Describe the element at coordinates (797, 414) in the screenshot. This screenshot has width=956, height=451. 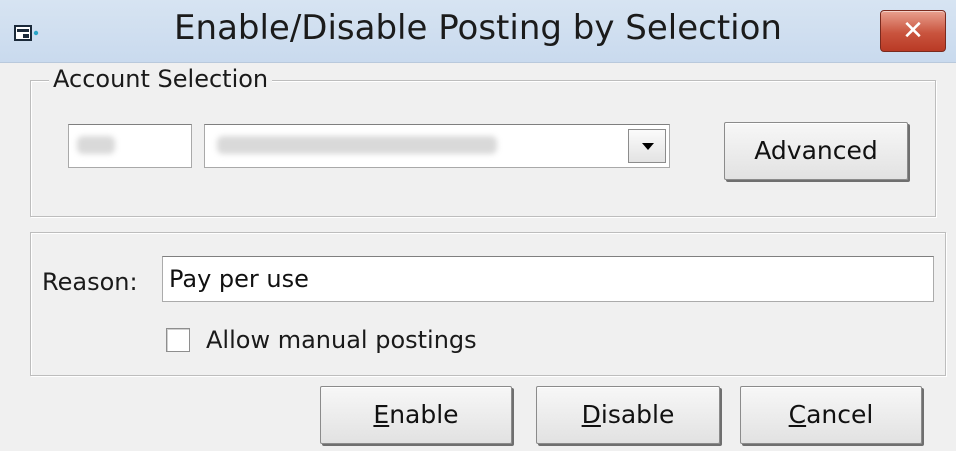
I see `cancel-mnemonic: C` at that location.